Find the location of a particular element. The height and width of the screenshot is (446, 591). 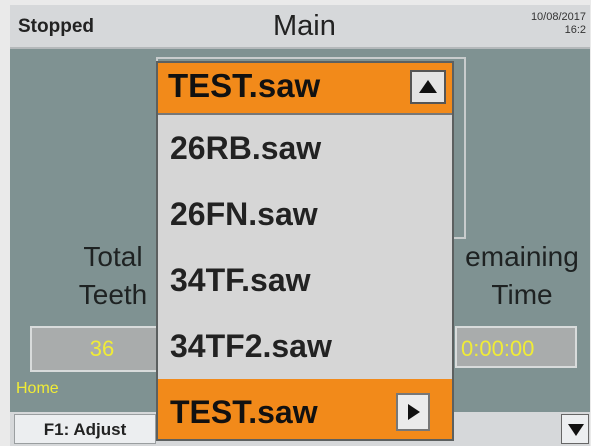

total-teeth-label: Total Teeth is located at coordinates (113, 276).